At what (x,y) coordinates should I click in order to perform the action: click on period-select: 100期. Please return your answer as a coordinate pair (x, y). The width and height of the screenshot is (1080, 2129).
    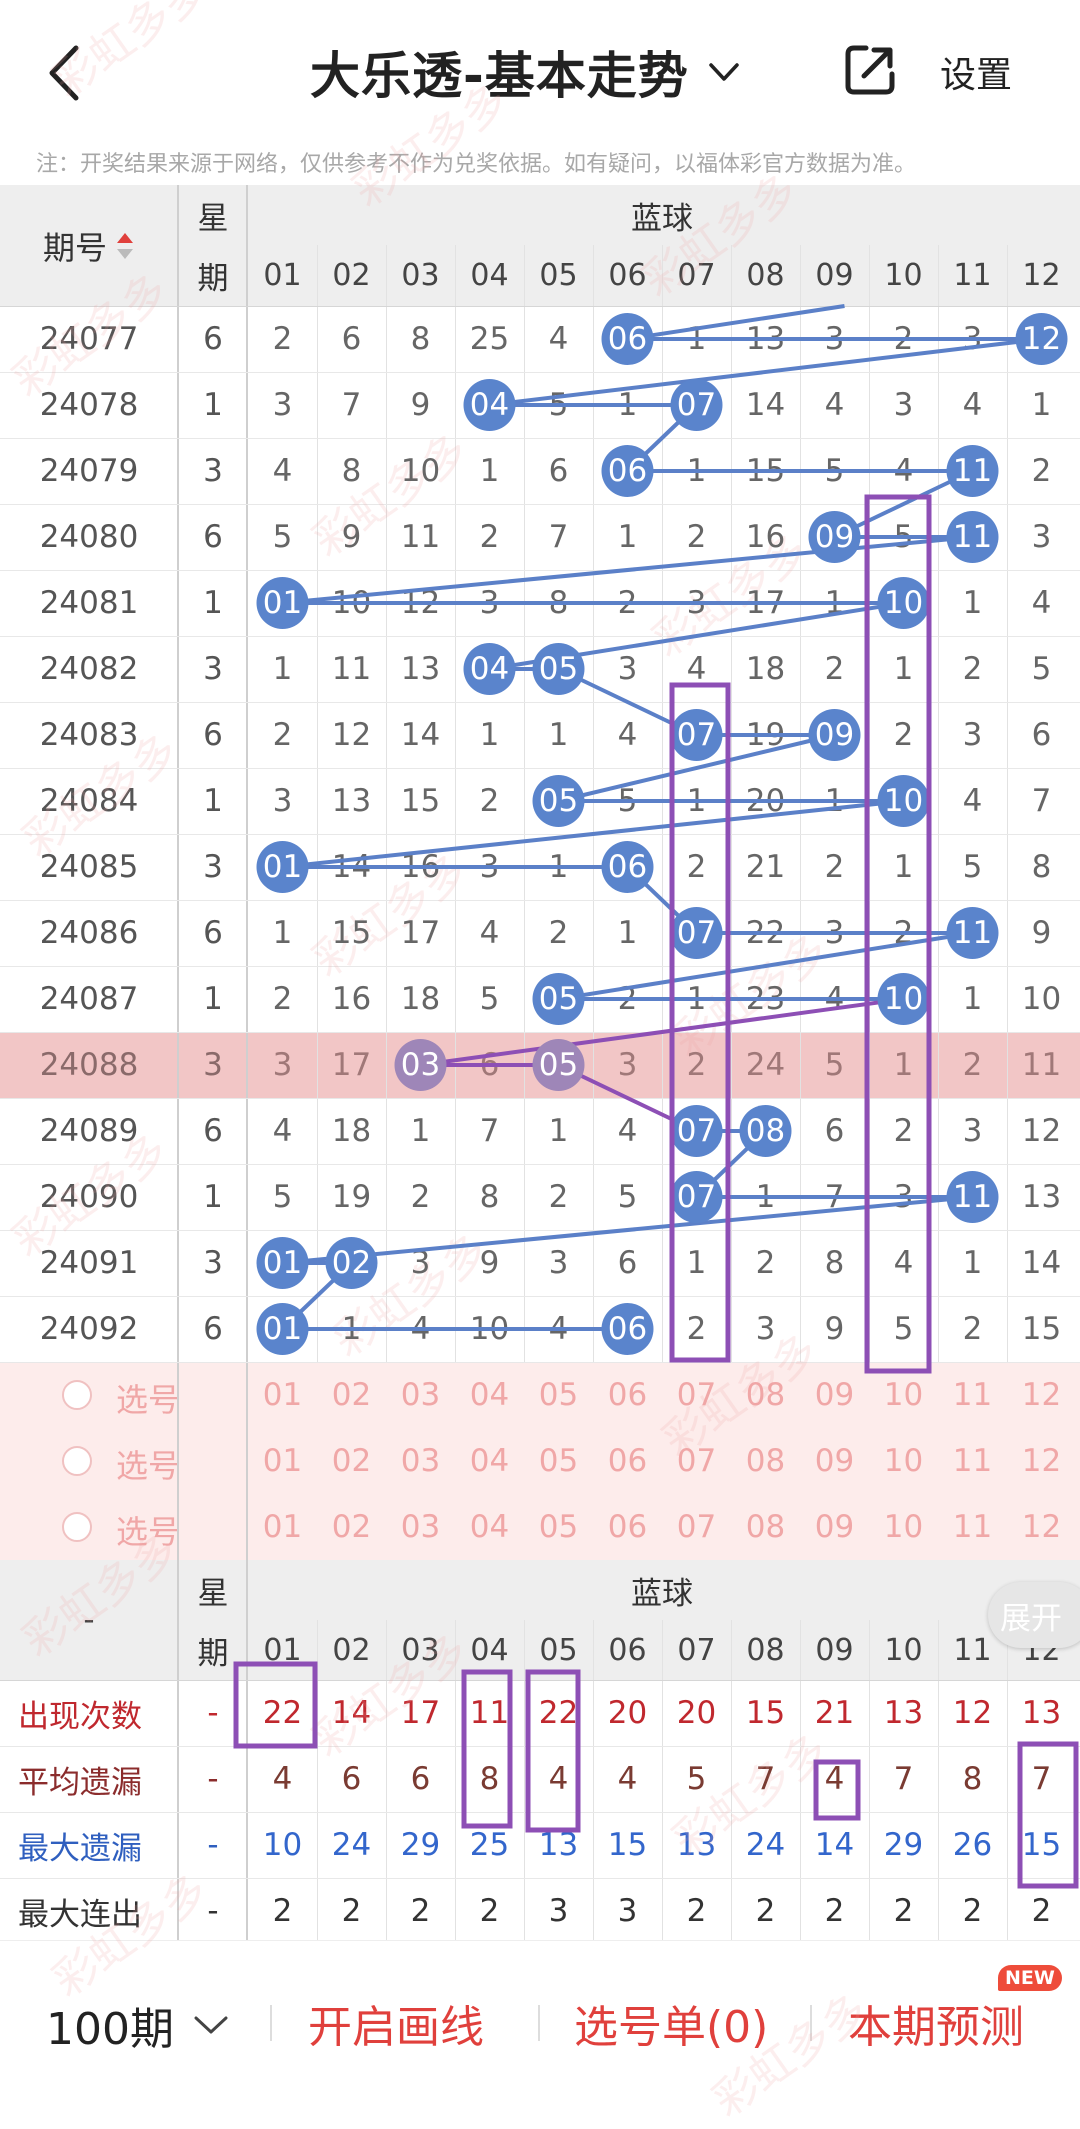
    Looking at the image, I should click on (138, 2025).